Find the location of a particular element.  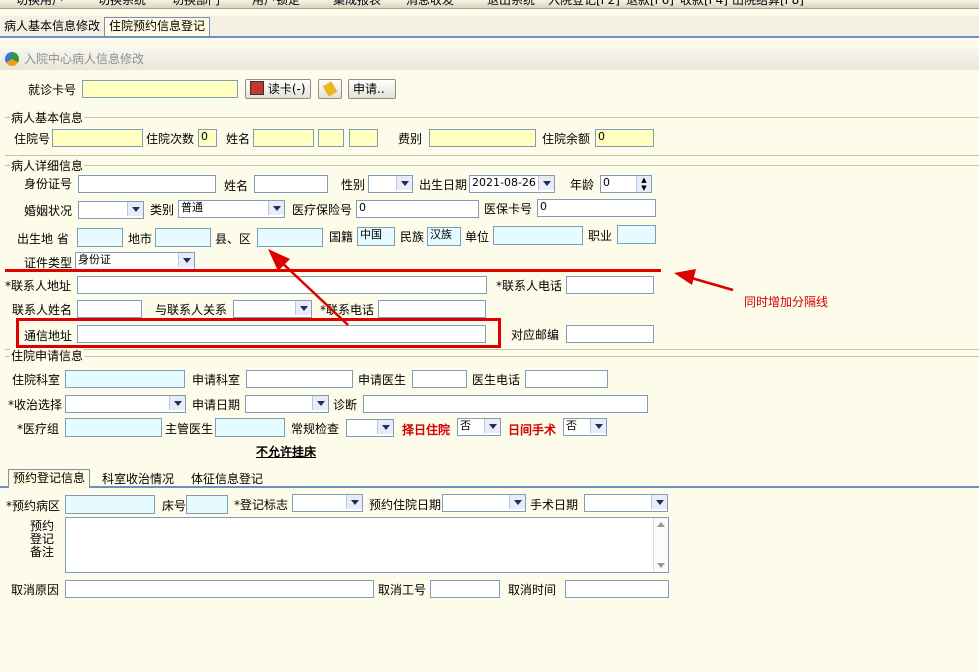

diagnosis-label: 诊断 is located at coordinates (345, 405).